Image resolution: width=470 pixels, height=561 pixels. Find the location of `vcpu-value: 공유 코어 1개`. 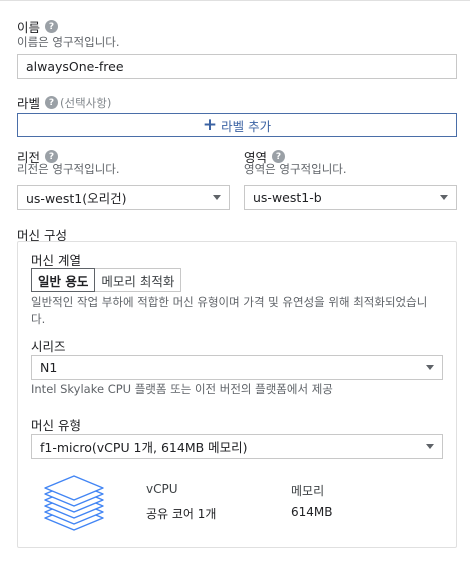

vcpu-value: 공유 코어 1개 is located at coordinates (181, 514).